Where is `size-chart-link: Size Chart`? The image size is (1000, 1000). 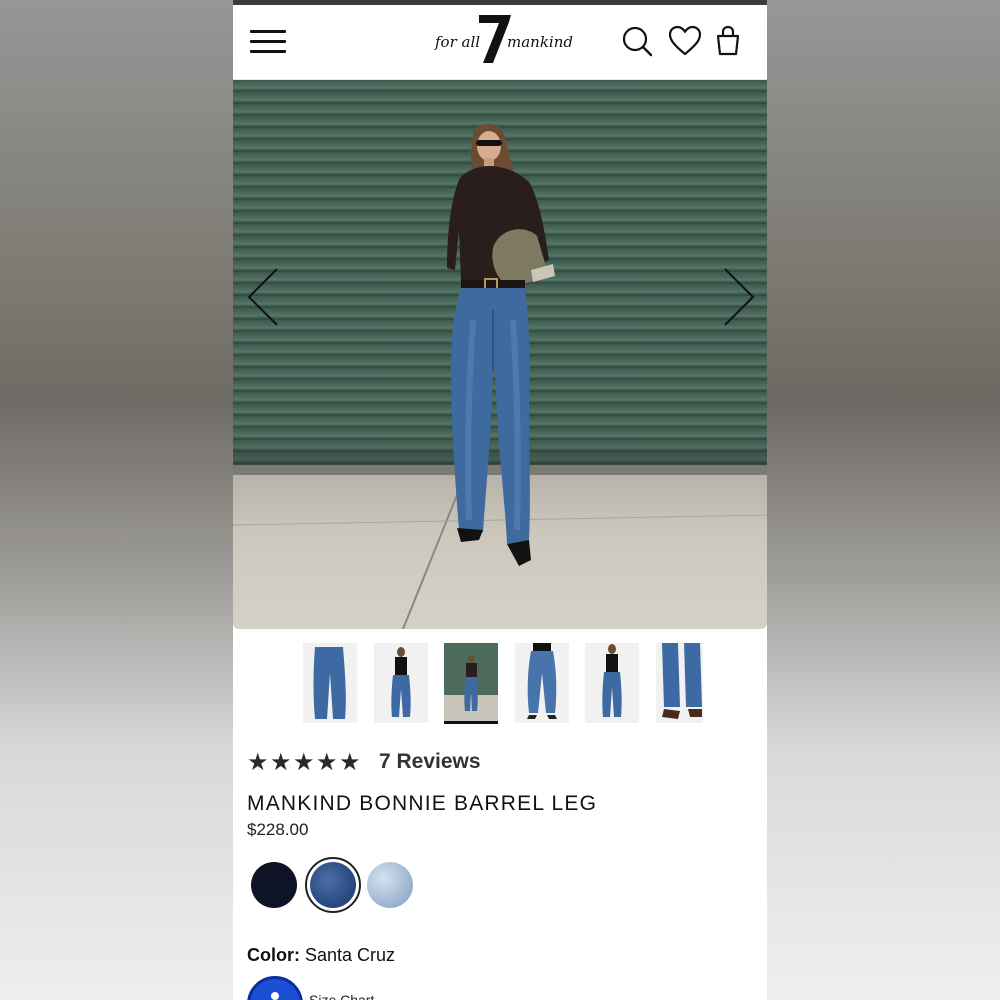
size-chart-link: Size Chart is located at coordinates (341, 996).